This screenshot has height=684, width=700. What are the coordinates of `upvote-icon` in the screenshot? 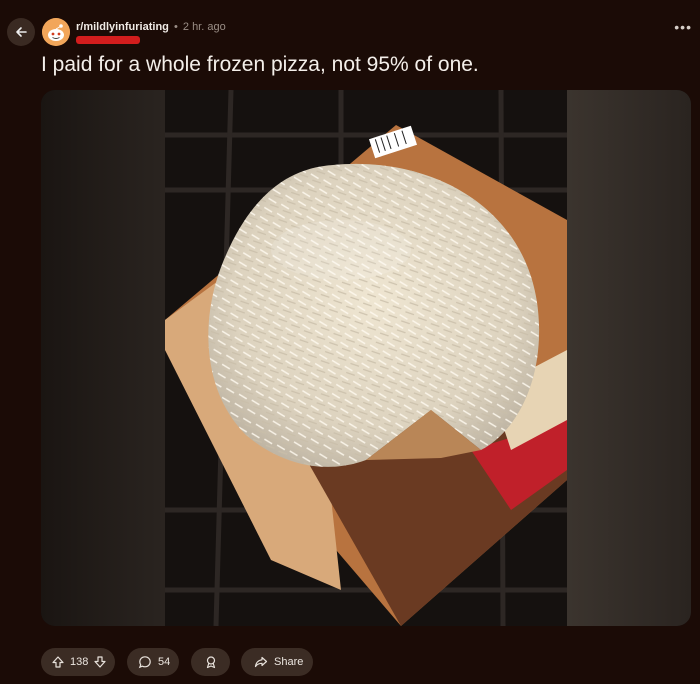 It's located at (58, 662).